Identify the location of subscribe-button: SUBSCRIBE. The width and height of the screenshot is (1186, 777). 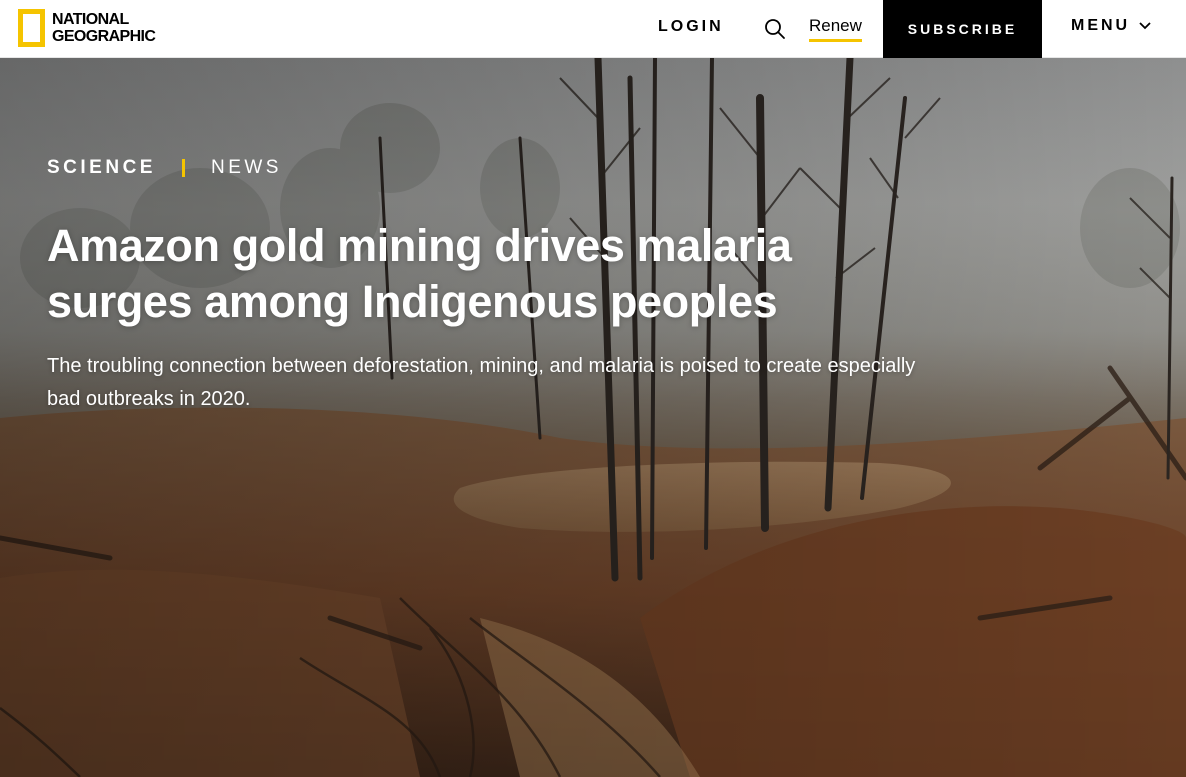
(962, 29).